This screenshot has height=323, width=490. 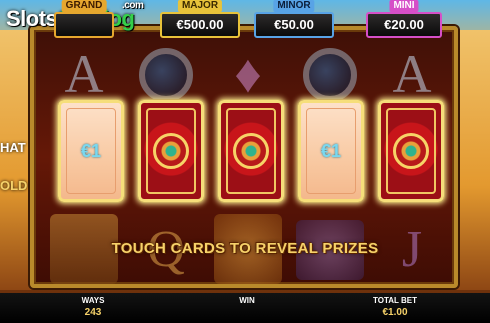 What do you see at coordinates (404, 6) in the screenshot?
I see `jackpot-mini-label: MINI` at bounding box center [404, 6].